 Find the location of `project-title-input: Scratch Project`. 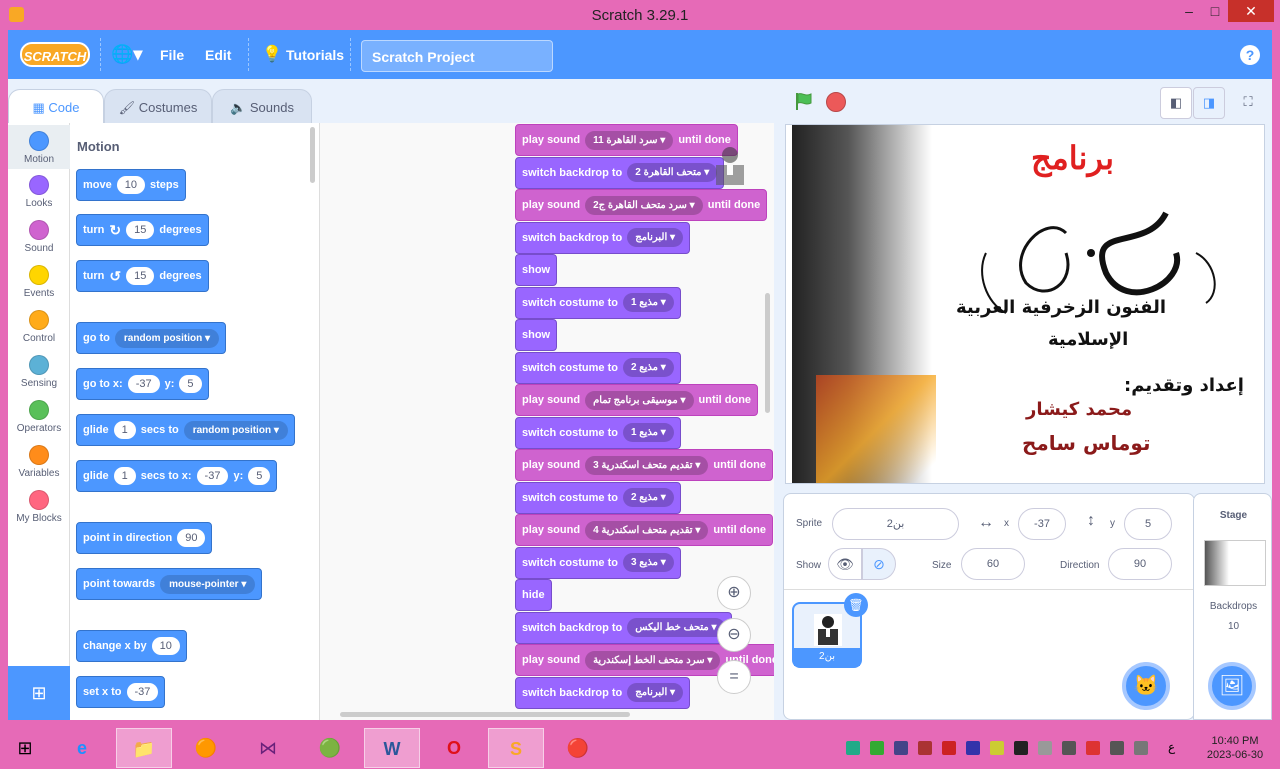

project-title-input: Scratch Project is located at coordinates (457, 56).